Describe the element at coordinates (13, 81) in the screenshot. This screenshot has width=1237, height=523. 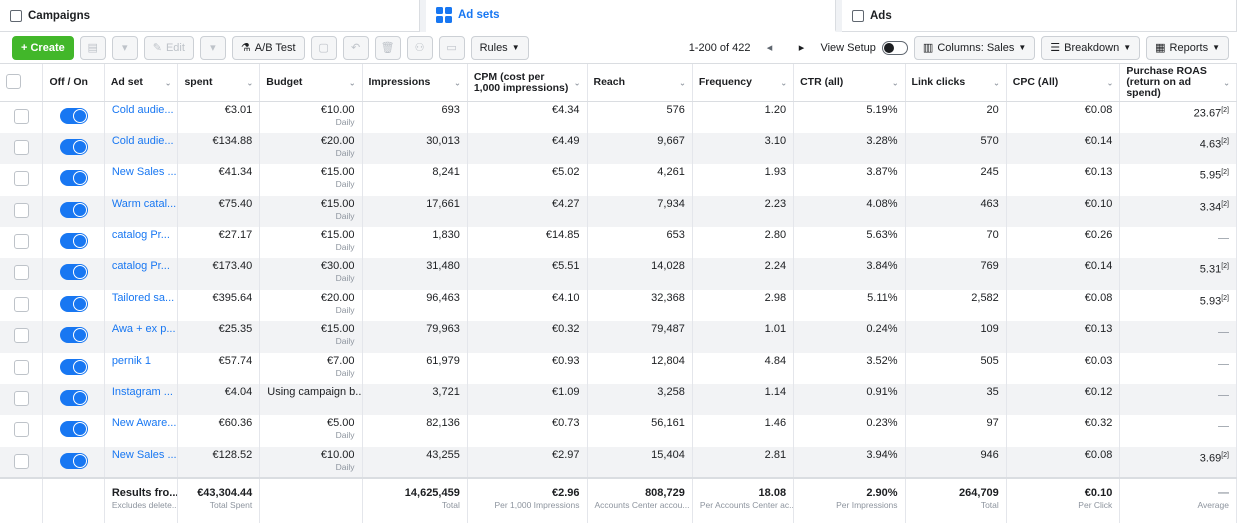
I see `select-all-checkbox` at that location.